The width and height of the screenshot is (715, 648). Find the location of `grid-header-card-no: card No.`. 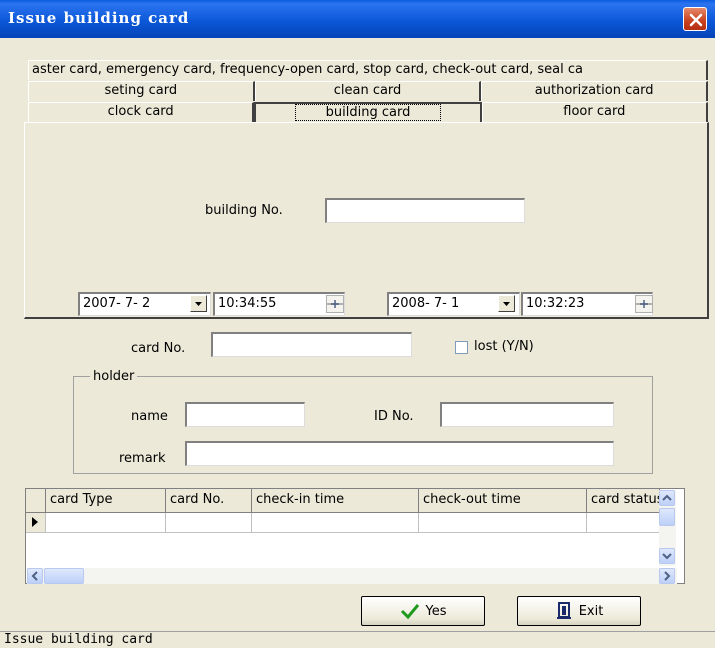

grid-header-card-no: card No. is located at coordinates (209, 501).